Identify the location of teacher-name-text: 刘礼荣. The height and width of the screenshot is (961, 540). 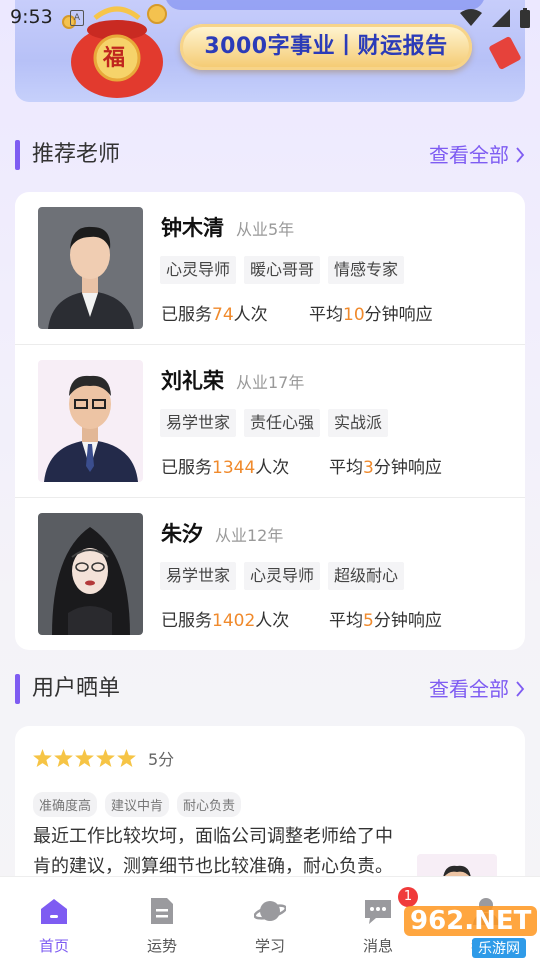
(192, 381).